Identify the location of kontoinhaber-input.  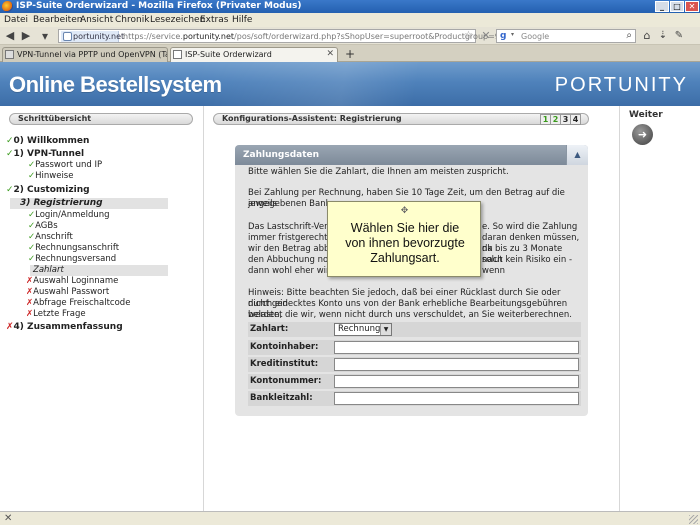
(456, 347).